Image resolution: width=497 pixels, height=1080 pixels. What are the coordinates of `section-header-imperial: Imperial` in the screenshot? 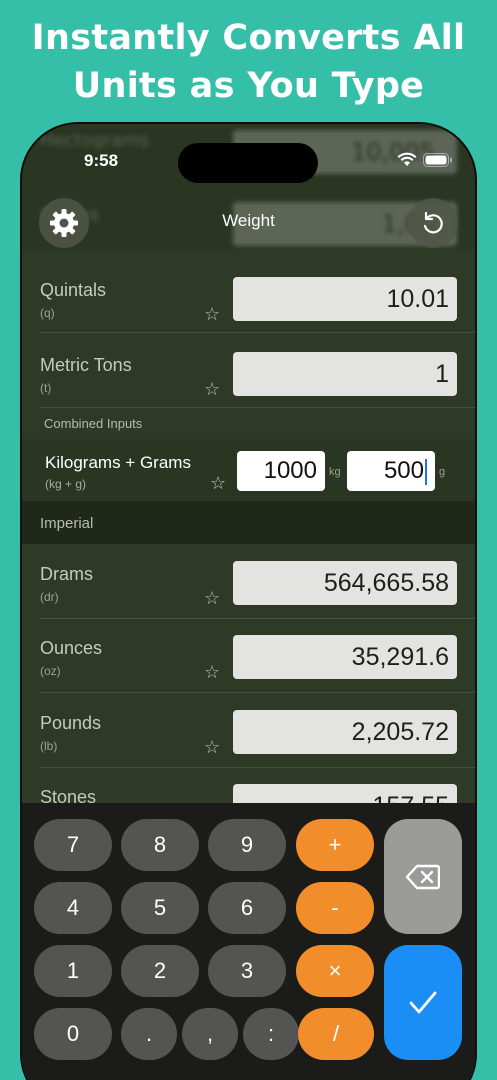 It's located at (67, 523).